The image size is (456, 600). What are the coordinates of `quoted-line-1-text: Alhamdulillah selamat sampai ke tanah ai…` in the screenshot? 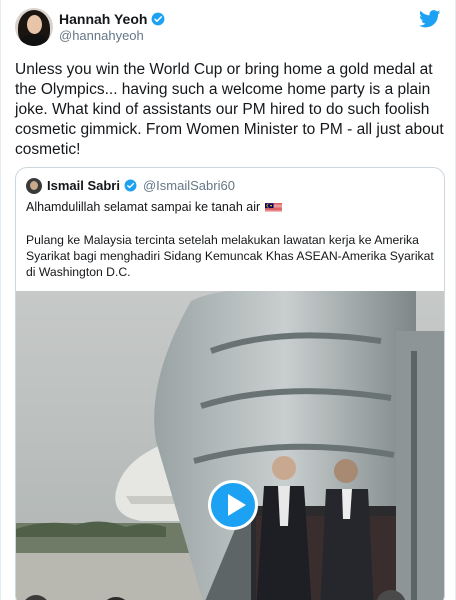 It's located at (143, 207).